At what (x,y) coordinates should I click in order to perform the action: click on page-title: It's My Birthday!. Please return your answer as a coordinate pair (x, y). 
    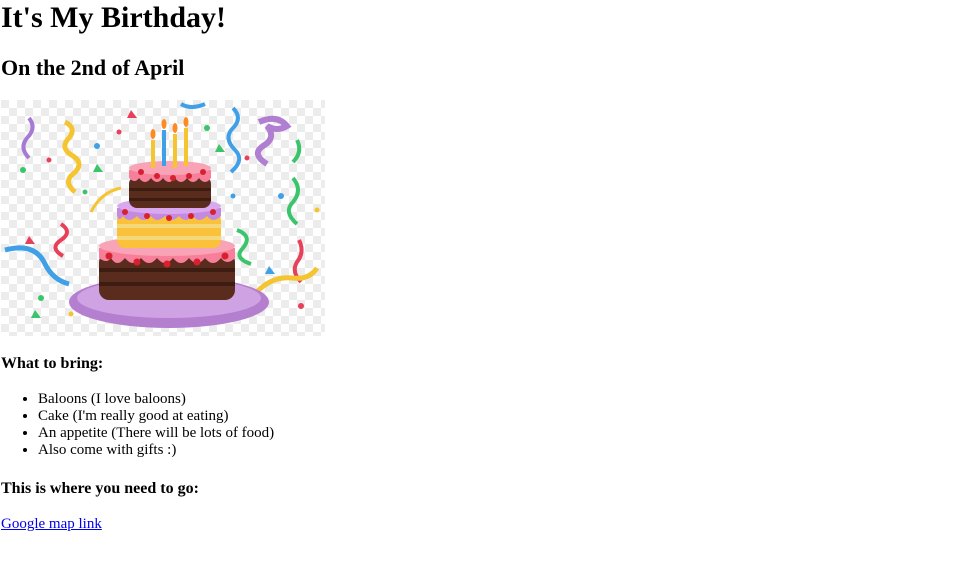
    Looking at the image, I should click on (113, 17).